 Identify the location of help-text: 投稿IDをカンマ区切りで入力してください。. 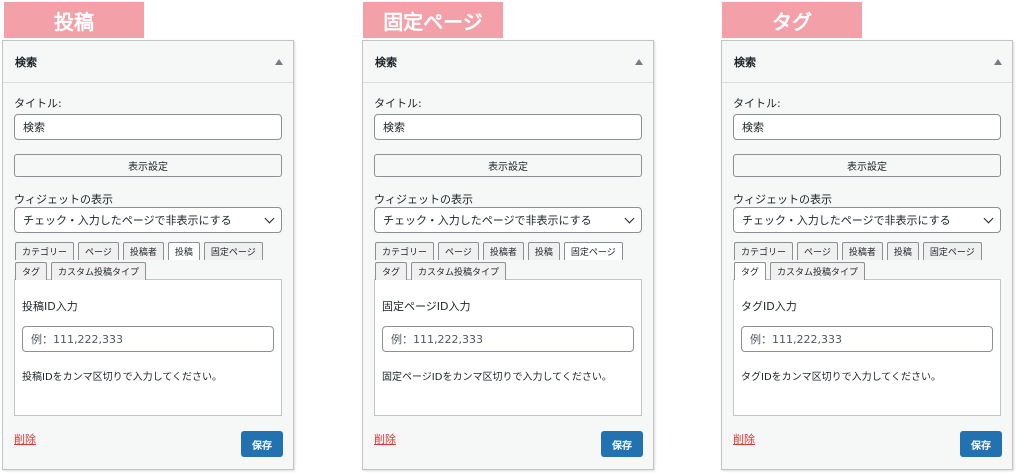
(122, 377).